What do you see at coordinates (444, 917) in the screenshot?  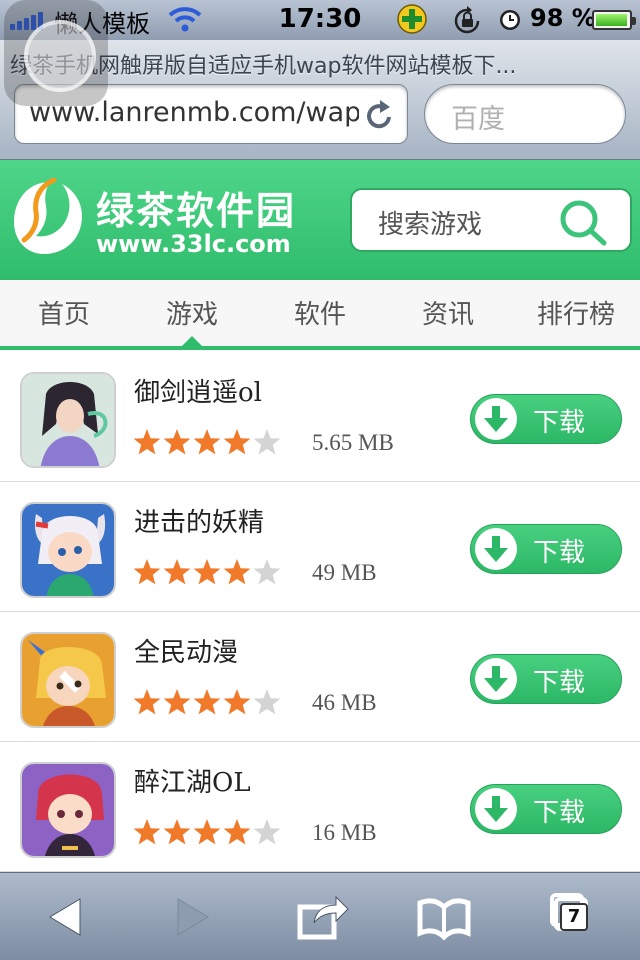 I see `bookmarks-icon` at bounding box center [444, 917].